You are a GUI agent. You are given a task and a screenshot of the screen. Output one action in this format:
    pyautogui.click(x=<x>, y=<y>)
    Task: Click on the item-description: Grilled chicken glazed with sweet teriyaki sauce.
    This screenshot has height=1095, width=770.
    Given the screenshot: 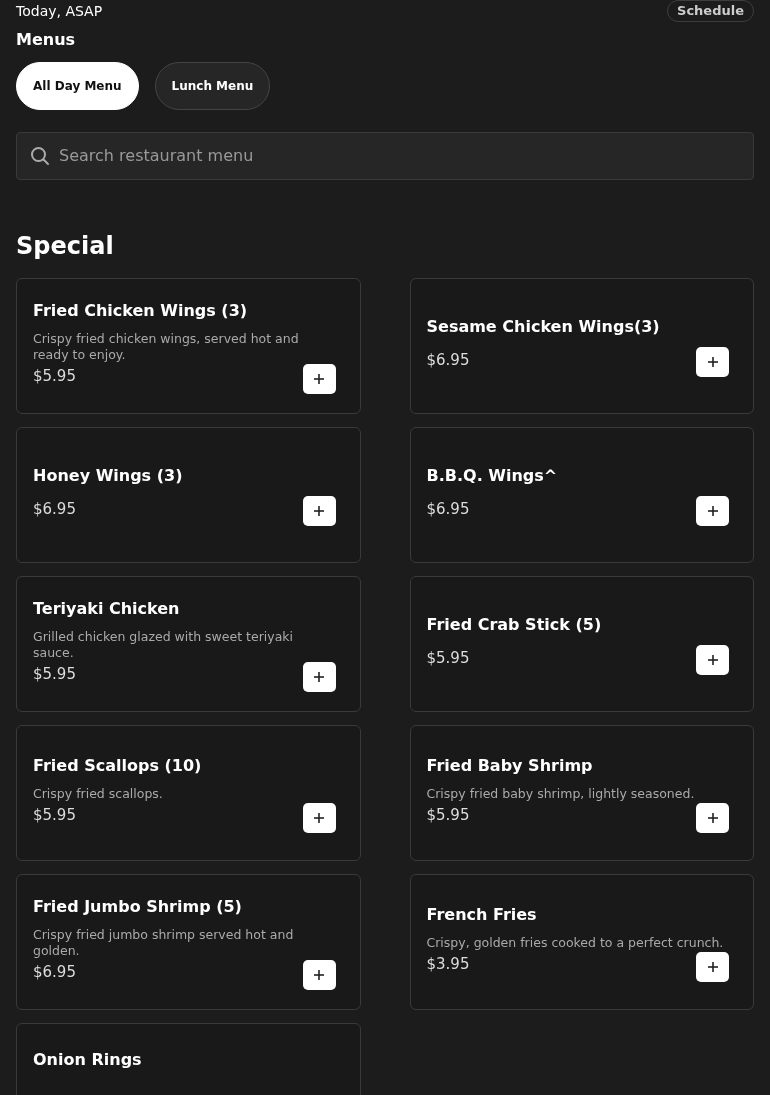 What is the action you would take?
    pyautogui.click(x=164, y=645)
    